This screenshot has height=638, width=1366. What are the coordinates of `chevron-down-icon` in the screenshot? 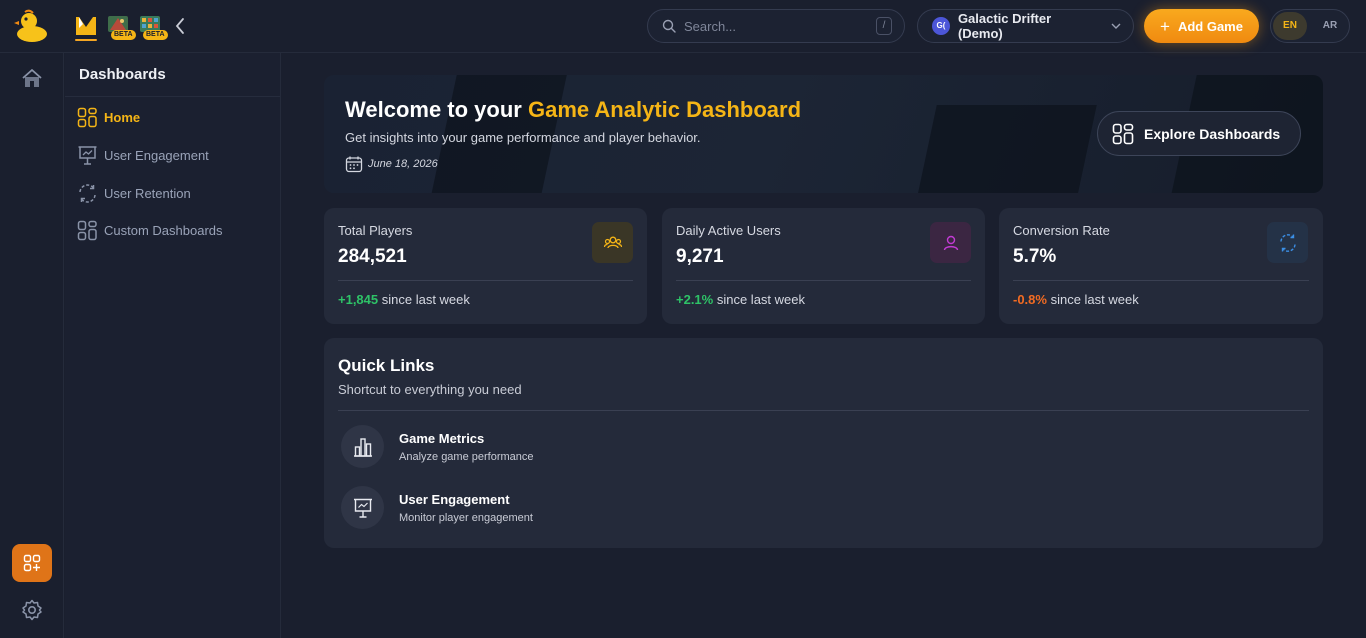 It's located at (1116, 26).